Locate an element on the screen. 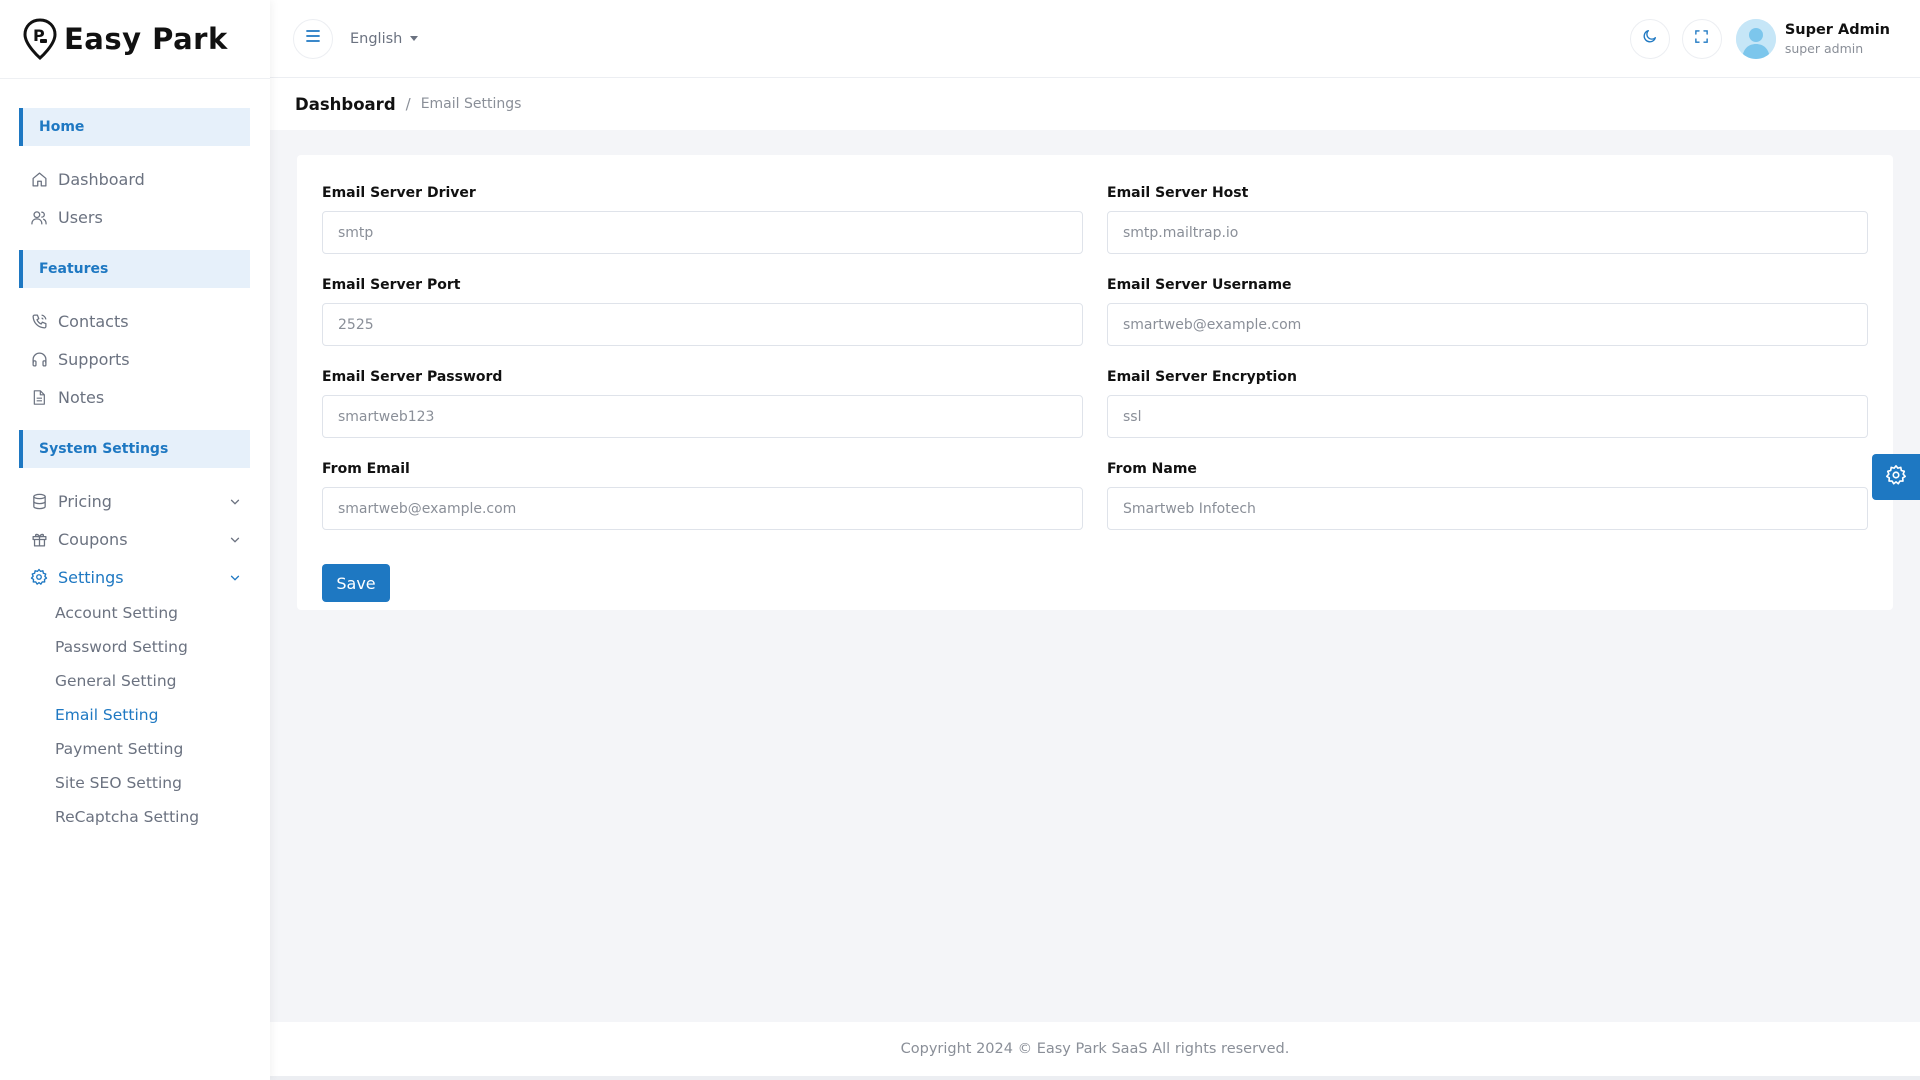  sidebar-item-pricing: Pricing is located at coordinates (135, 501).